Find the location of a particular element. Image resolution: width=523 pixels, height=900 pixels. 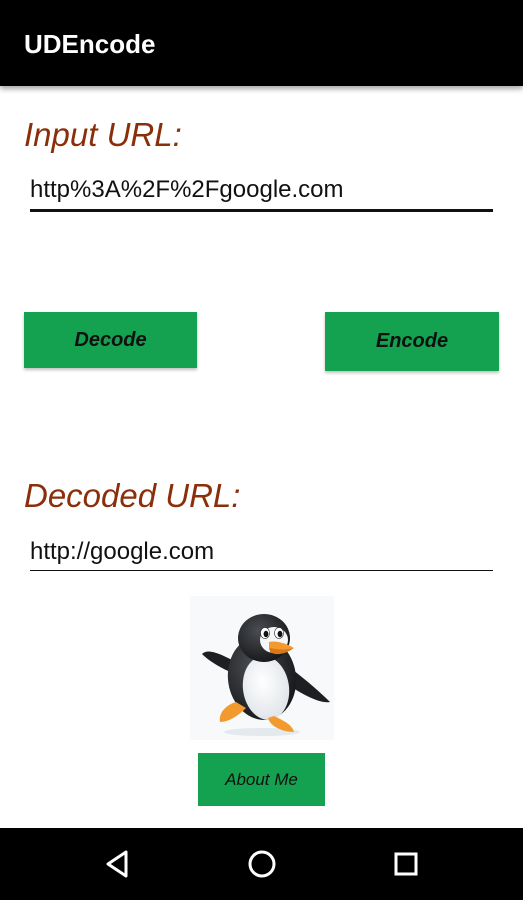

home-circle-icon is located at coordinates (262, 864).